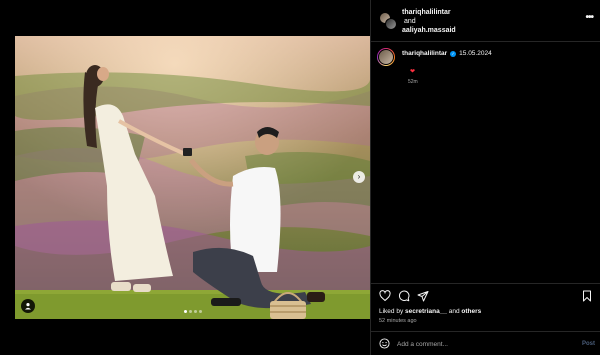  I want to click on heart-icon, so click(385, 296).